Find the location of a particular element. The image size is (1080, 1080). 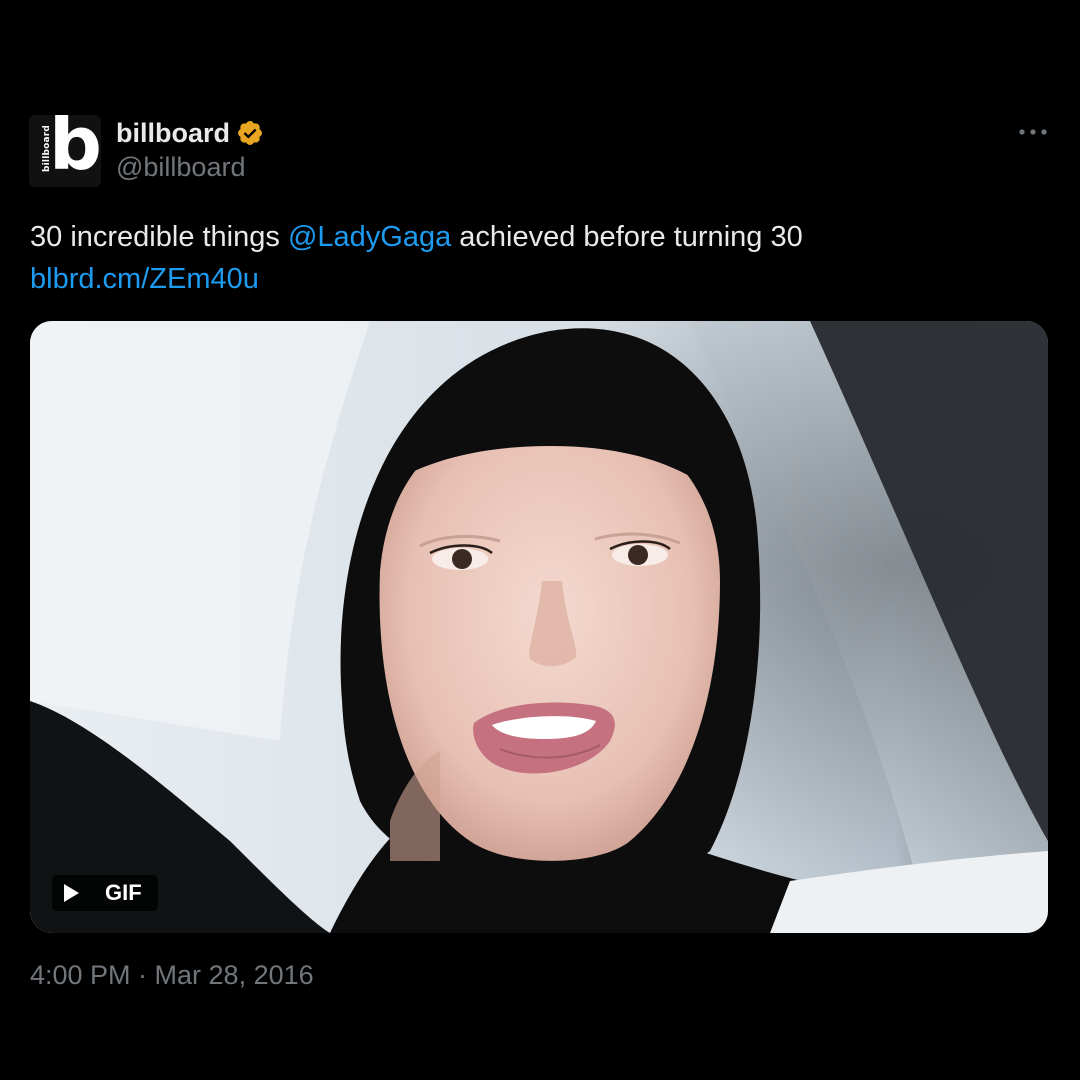

tweet-timestamp: 4:00 PM · Mar 28, 2016 is located at coordinates (172, 975).